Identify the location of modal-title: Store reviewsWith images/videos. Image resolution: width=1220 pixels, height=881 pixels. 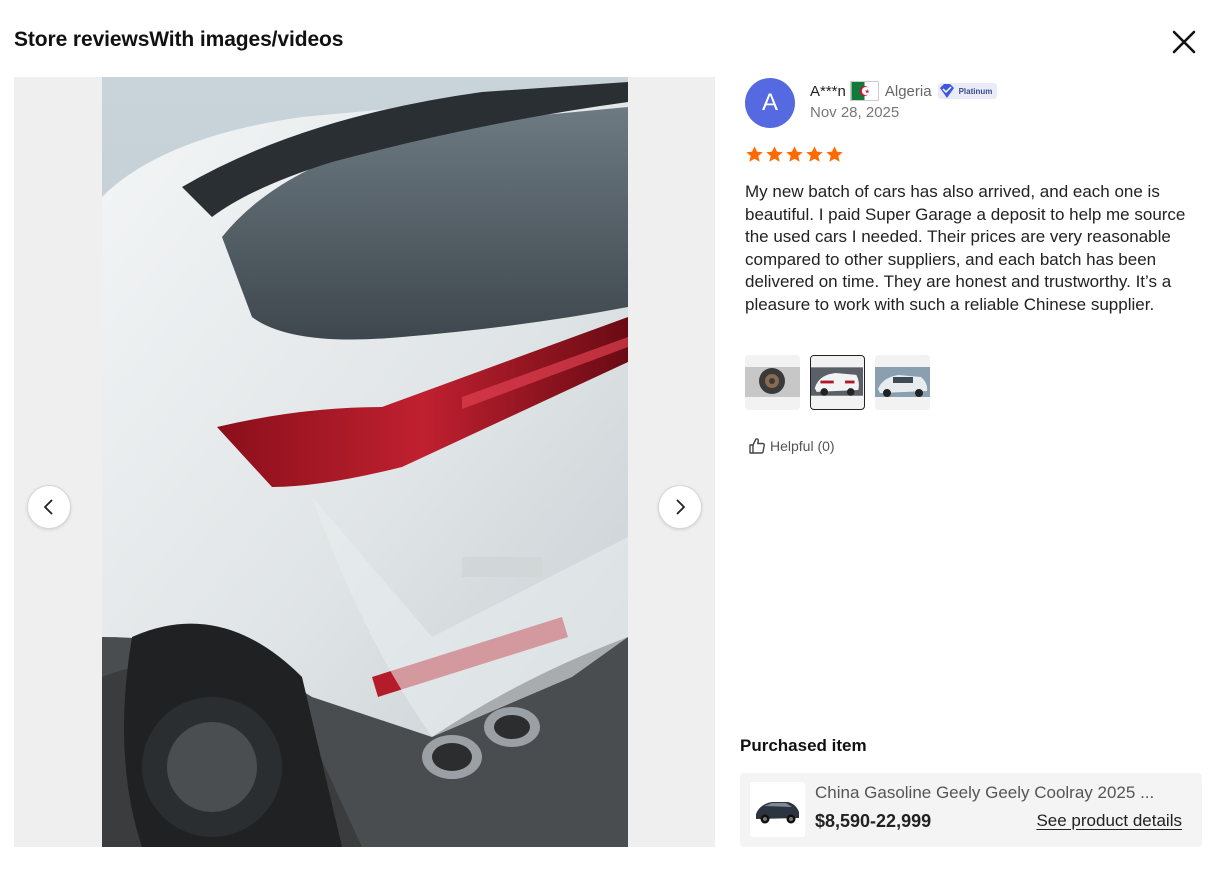
(179, 39).